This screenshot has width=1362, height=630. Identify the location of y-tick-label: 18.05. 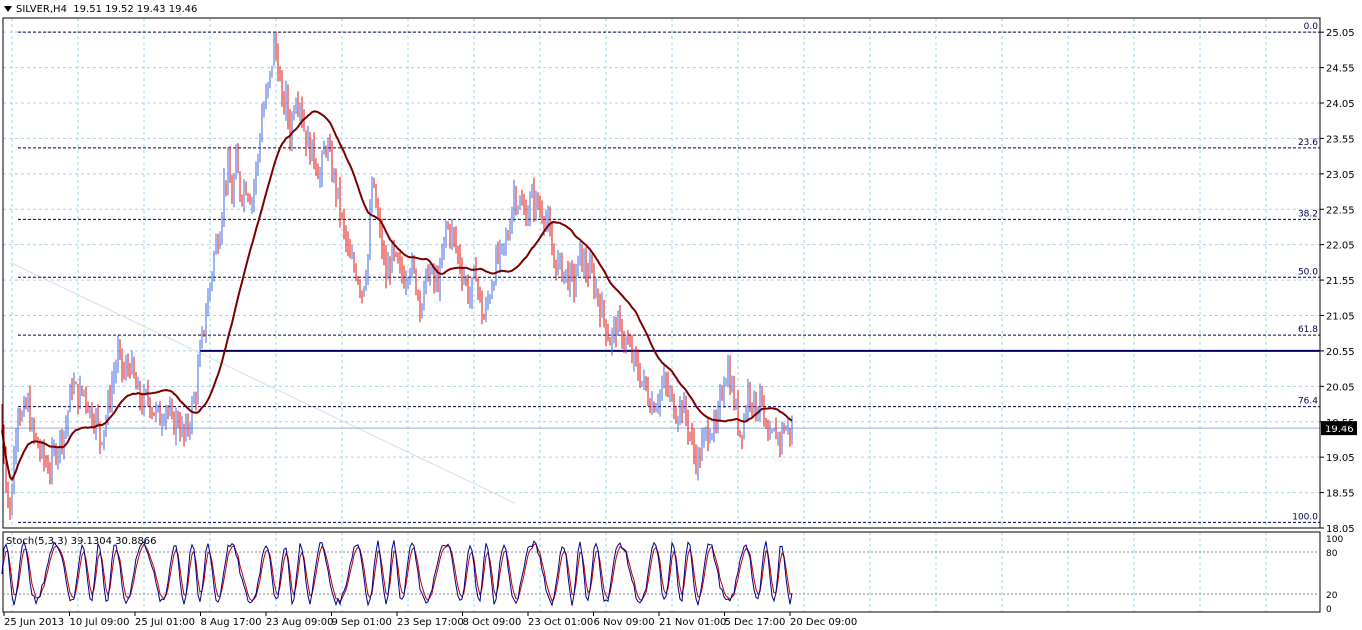
(1340, 529).